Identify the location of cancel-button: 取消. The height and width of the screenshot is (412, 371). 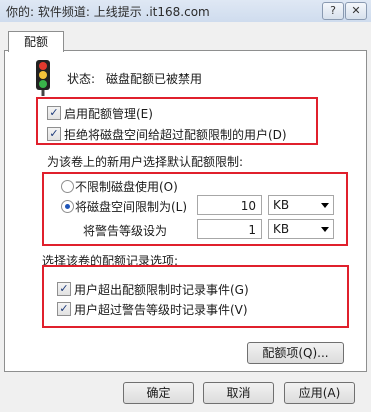
(238, 393).